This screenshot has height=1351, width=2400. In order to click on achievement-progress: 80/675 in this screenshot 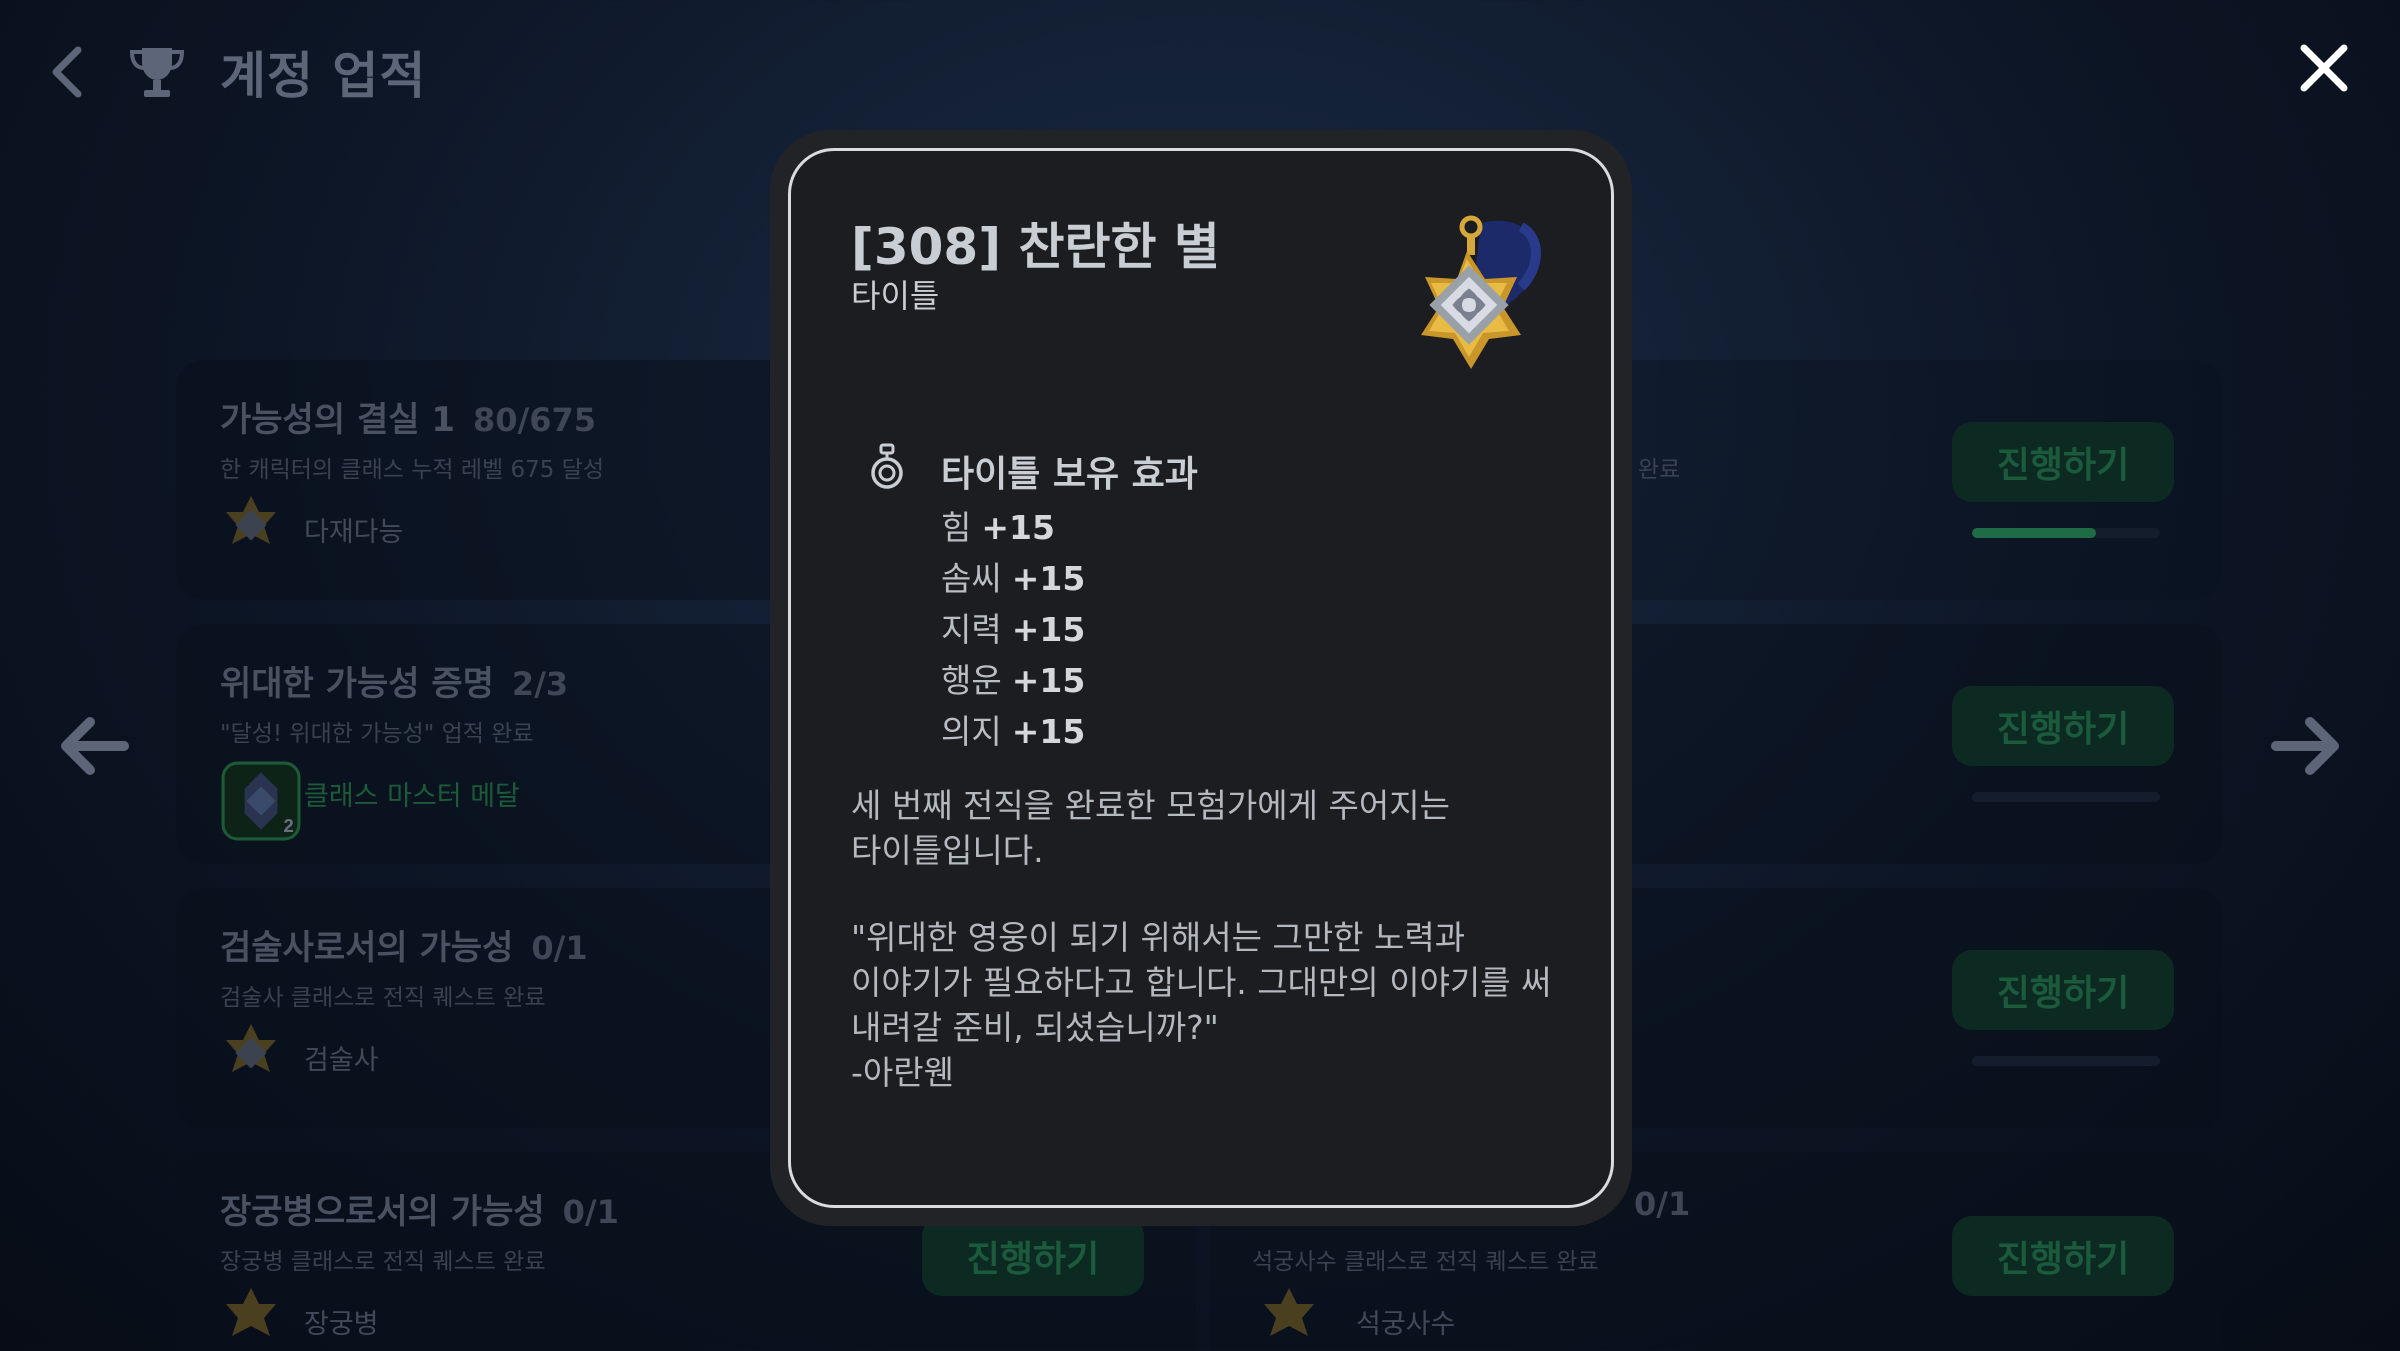, I will do `click(535, 420)`.